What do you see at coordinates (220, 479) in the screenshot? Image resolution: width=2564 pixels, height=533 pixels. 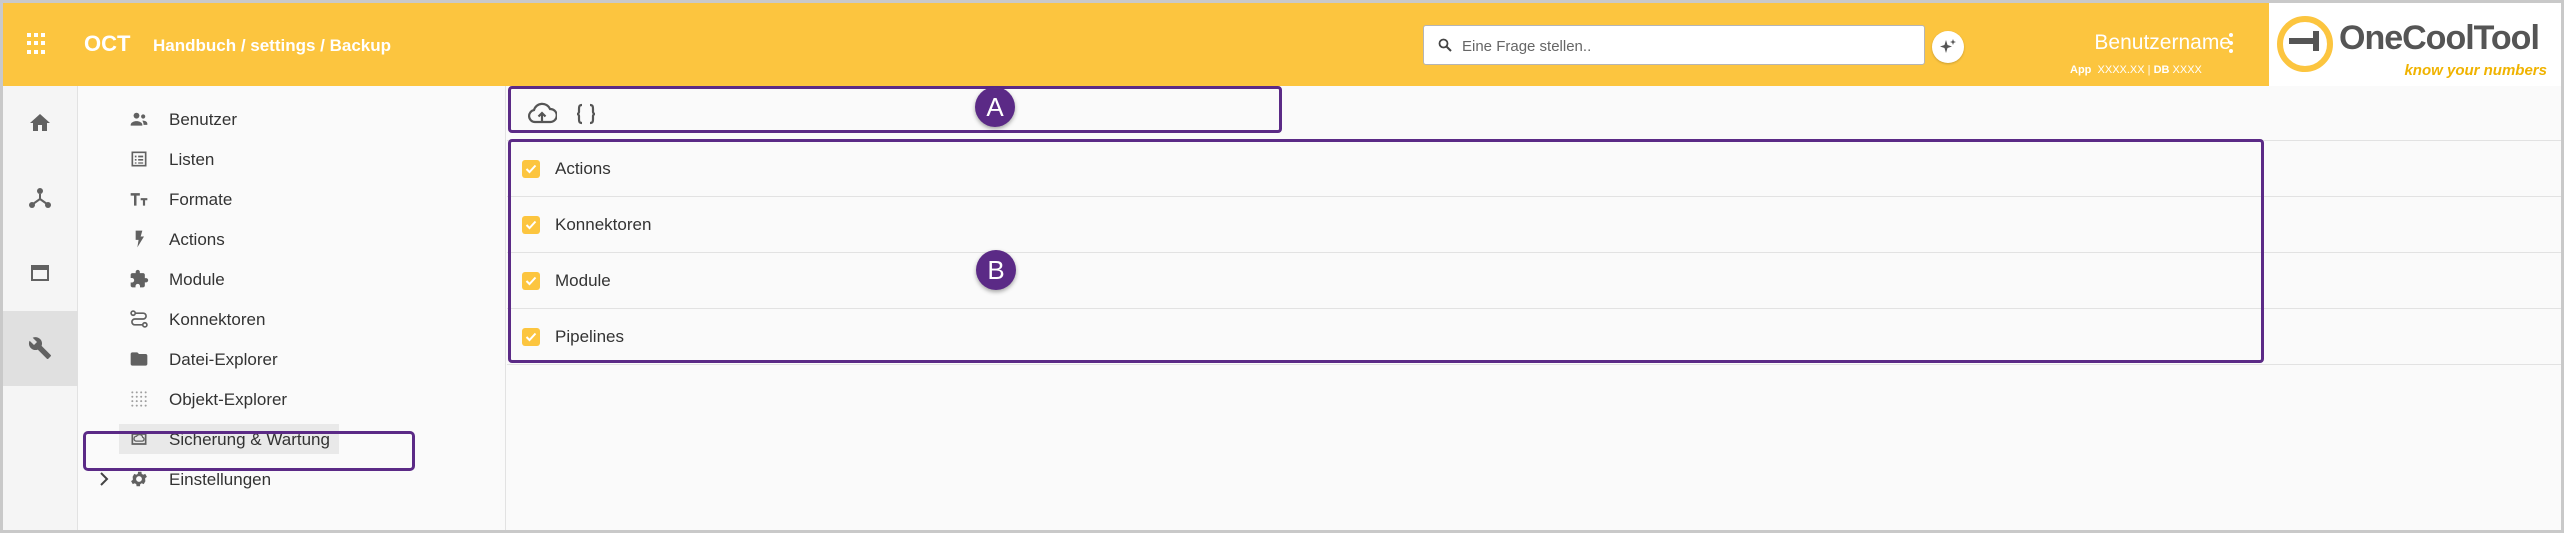 I see `sidebar-item-label: Einstellungen` at bounding box center [220, 479].